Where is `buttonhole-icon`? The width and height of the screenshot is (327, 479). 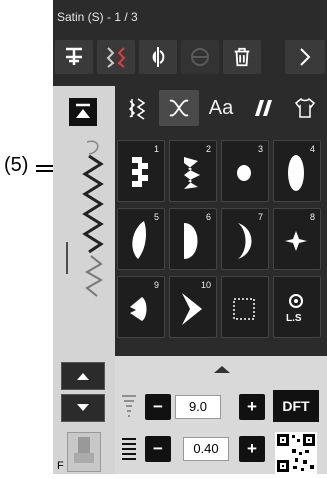
buttonhole-icon is located at coordinates (137, 109).